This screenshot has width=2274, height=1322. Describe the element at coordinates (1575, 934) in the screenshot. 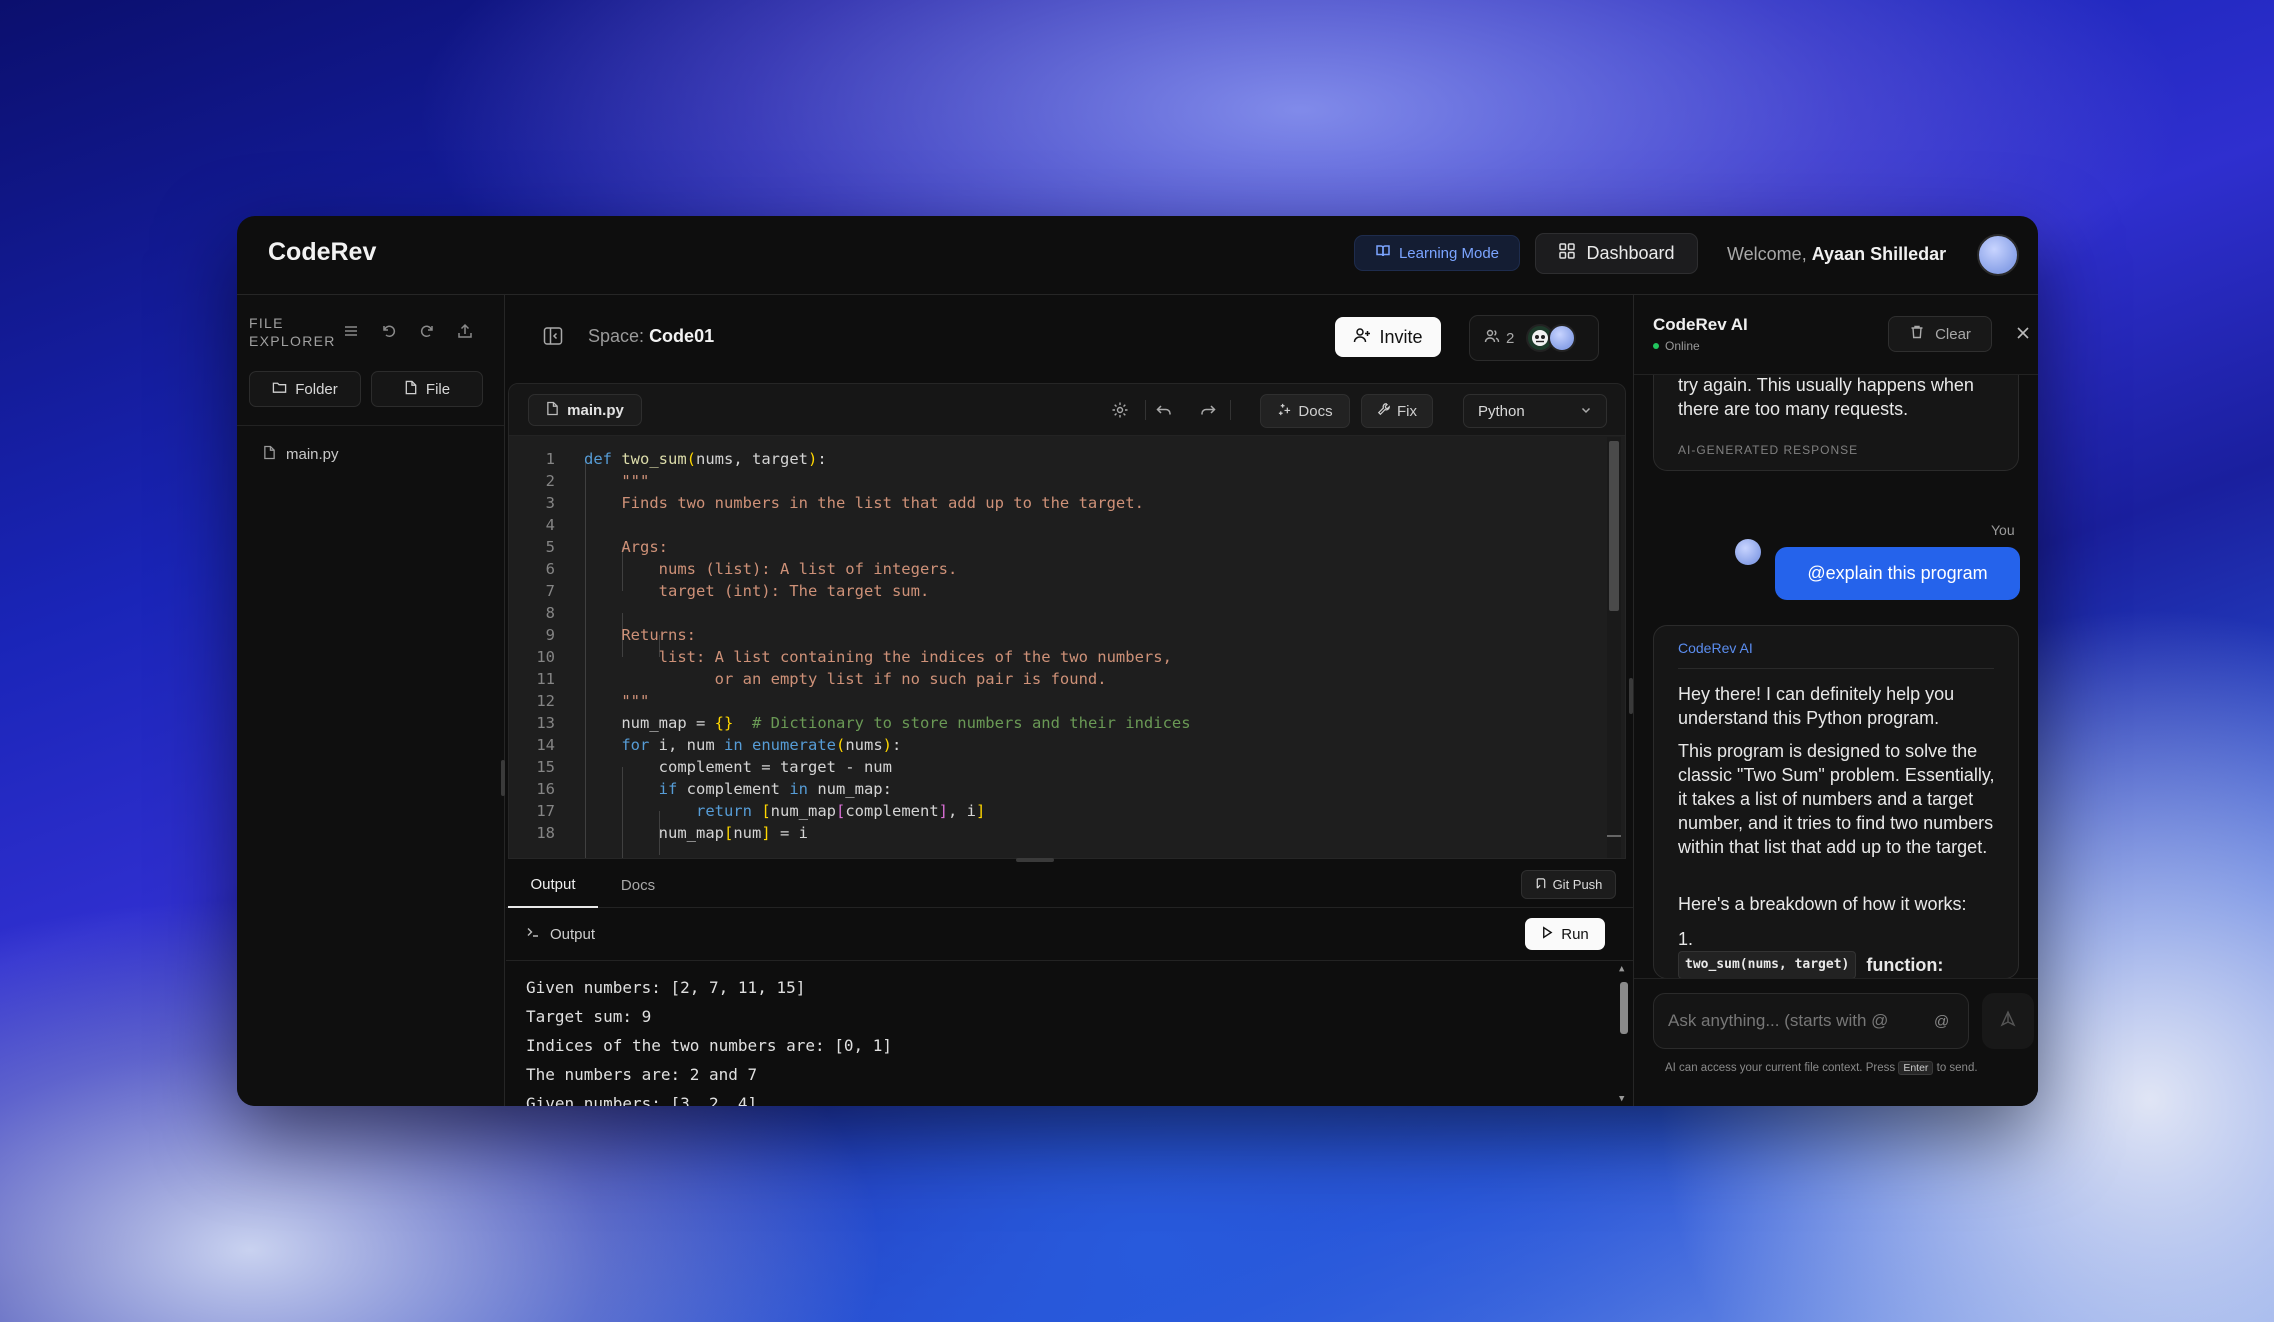

I see `run-label: Run` at that location.